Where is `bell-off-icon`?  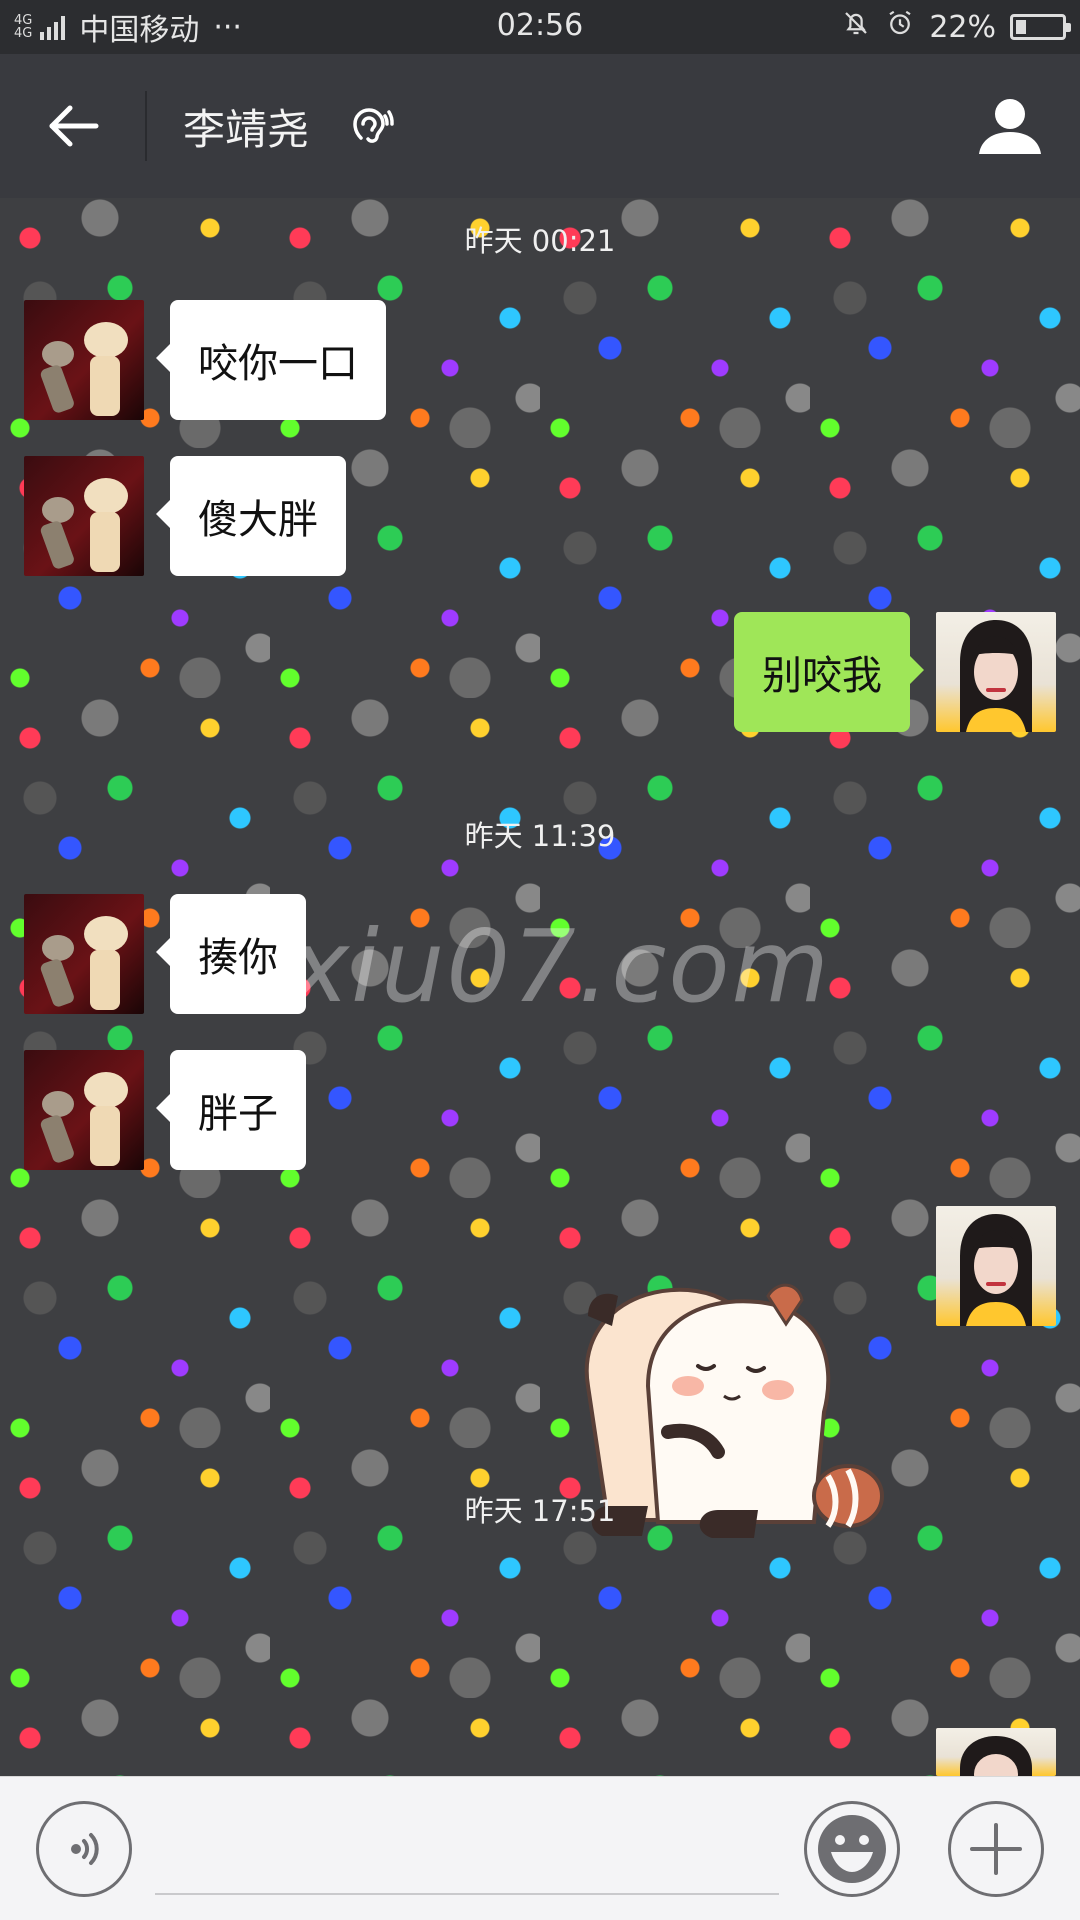
bell-off-icon is located at coordinates (856, 27).